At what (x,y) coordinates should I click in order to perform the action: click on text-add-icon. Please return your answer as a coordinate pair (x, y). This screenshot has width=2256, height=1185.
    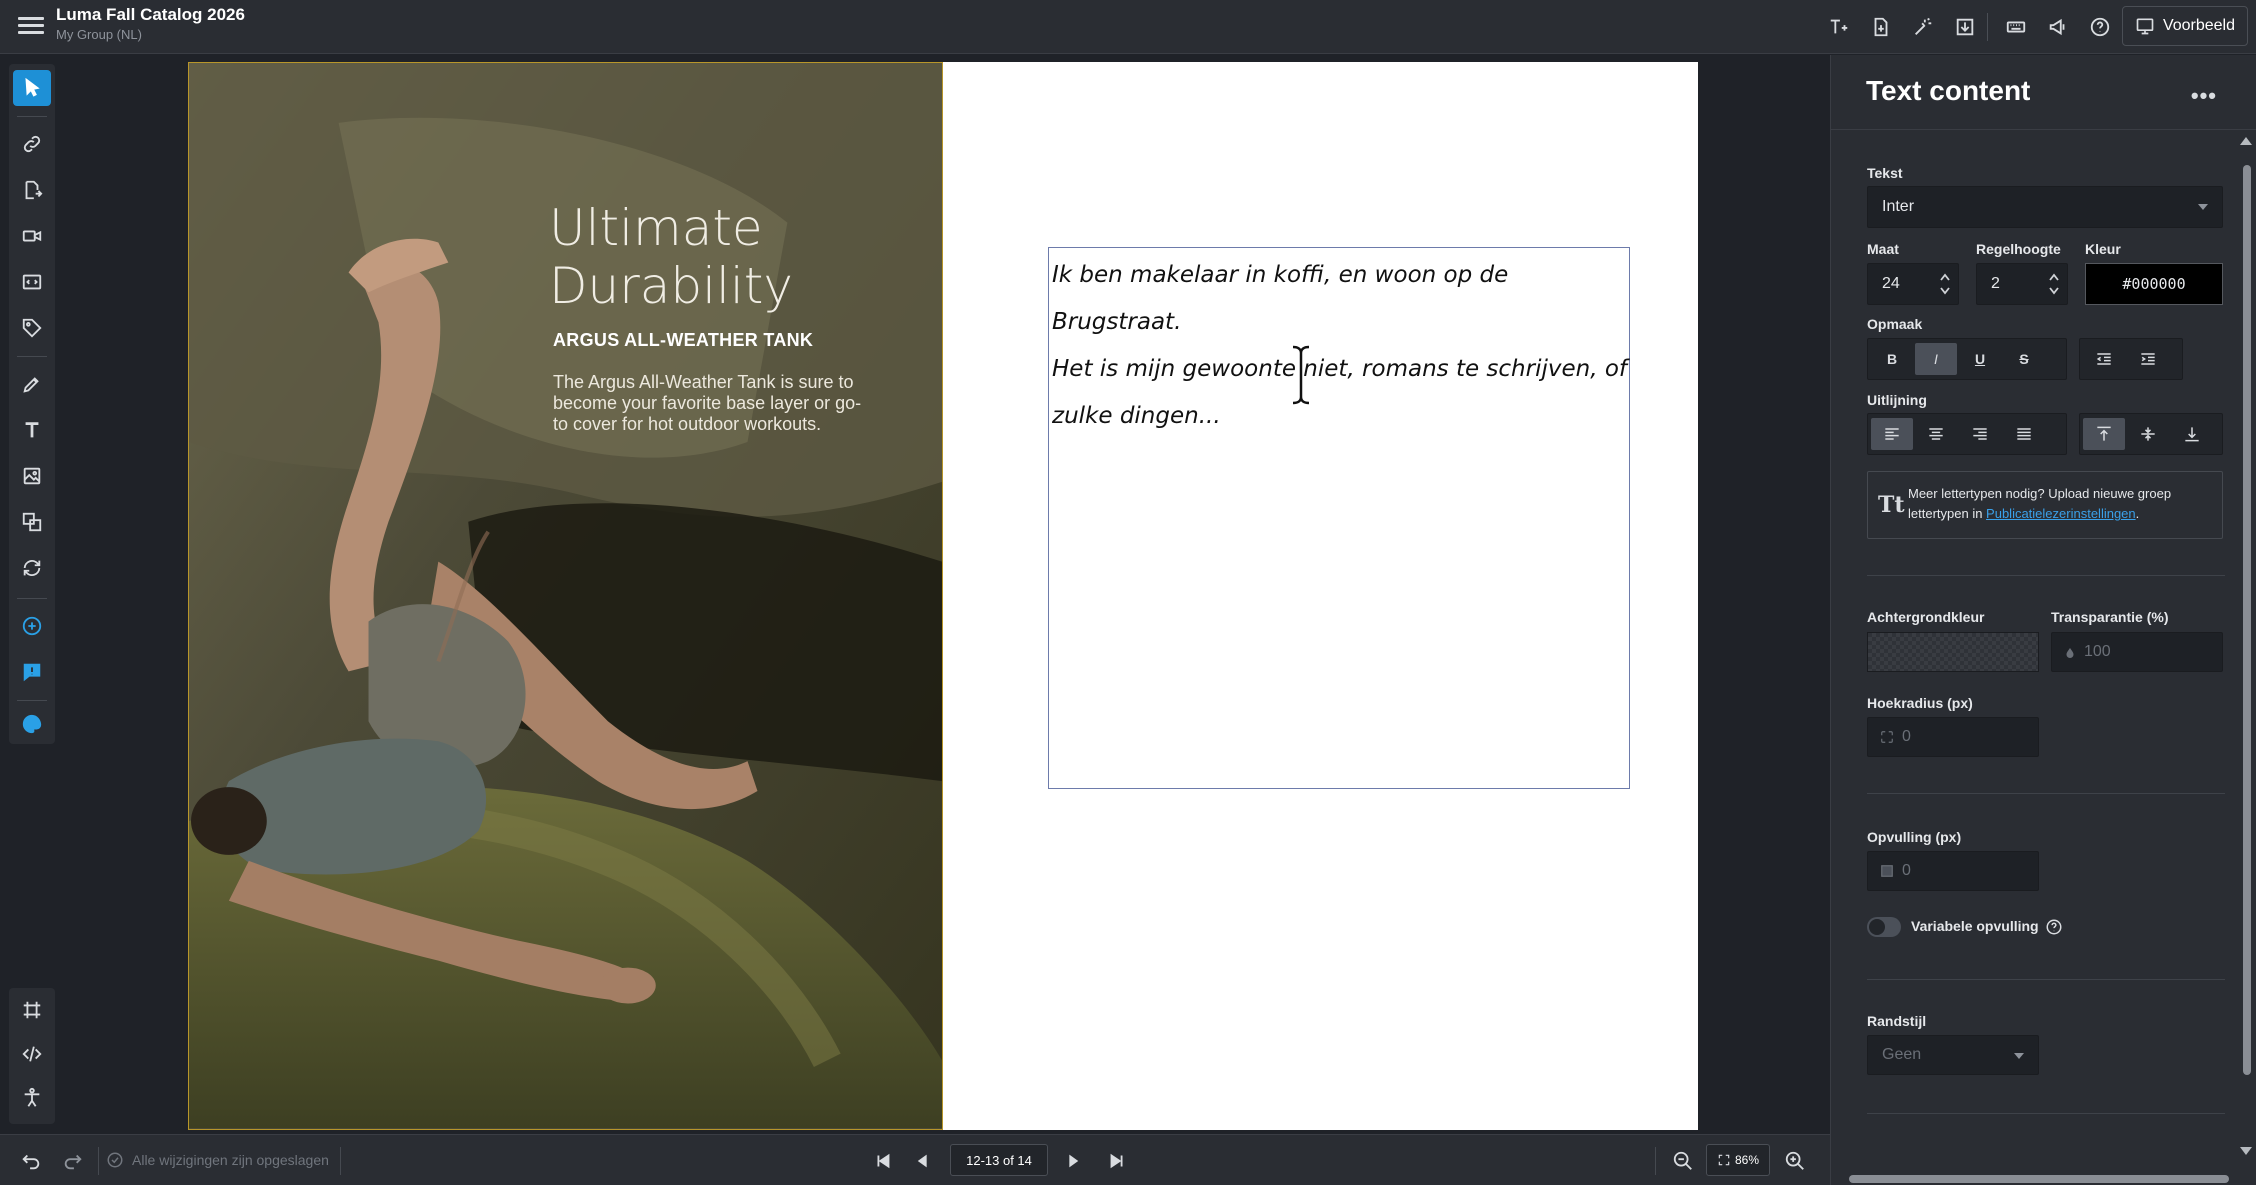
    Looking at the image, I should click on (1839, 27).